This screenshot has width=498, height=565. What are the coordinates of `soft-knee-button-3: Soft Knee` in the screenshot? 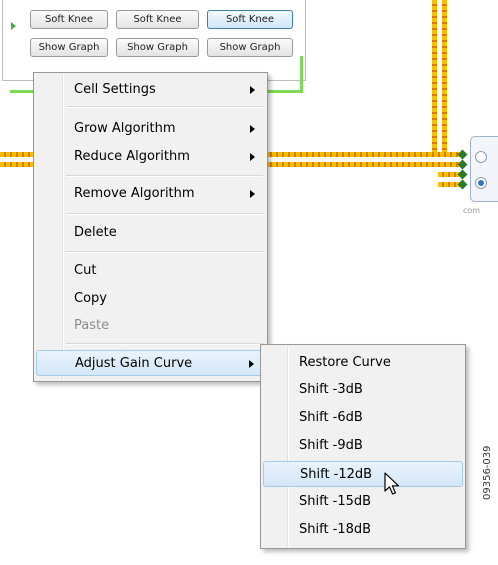 It's located at (250, 19).